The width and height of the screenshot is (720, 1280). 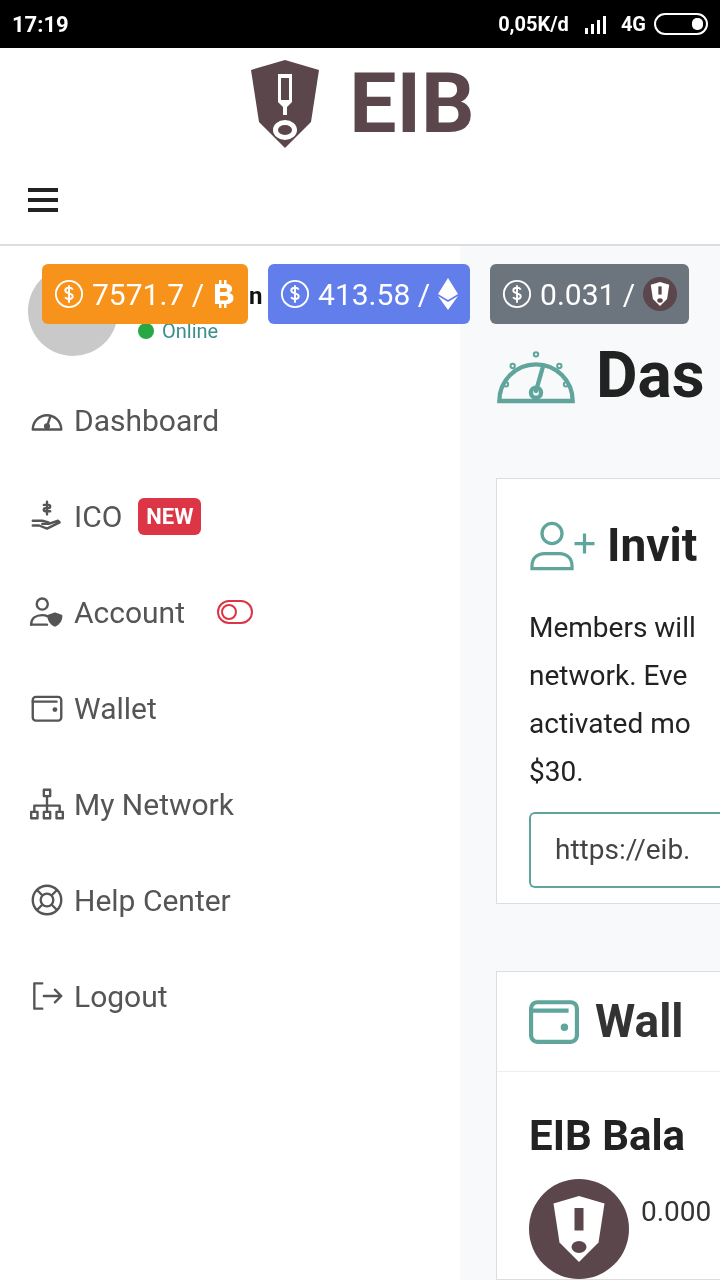 I want to click on network-type: 4G, so click(x=633, y=24).